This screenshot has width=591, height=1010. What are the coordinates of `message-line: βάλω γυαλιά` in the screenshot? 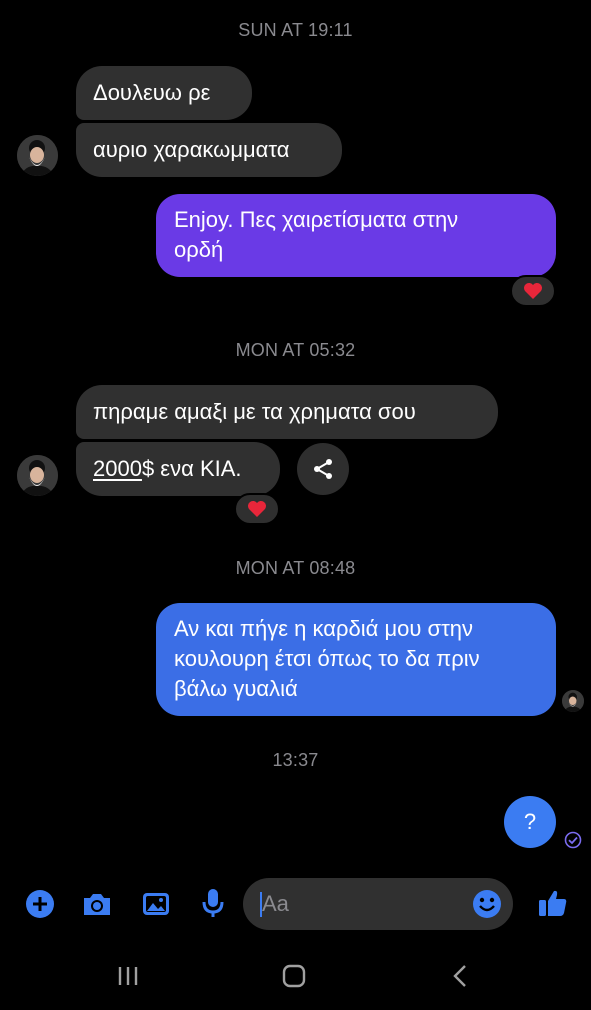 It's located at (236, 688).